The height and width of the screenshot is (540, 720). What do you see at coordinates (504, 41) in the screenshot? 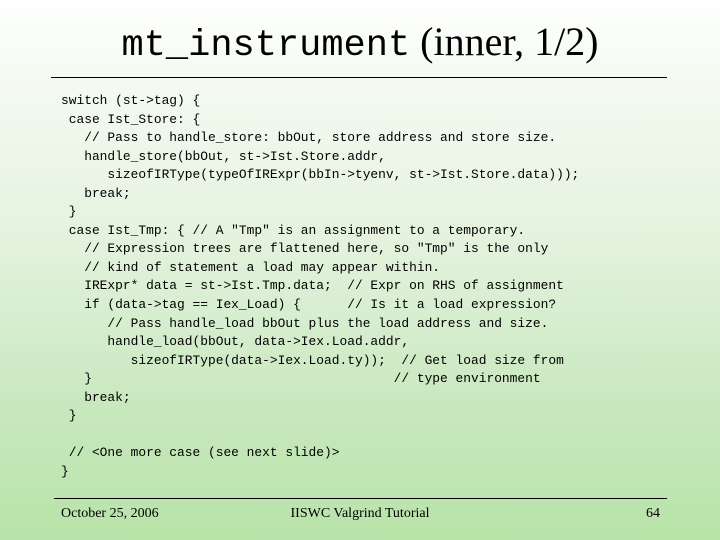
I see `slide-title-text: (inner, 1/2)` at bounding box center [504, 41].